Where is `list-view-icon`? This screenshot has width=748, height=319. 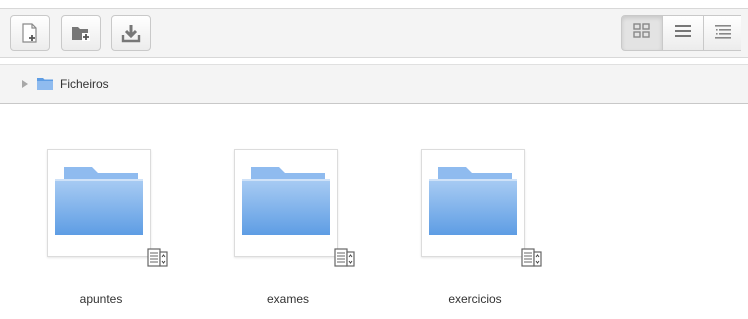
list-view-icon is located at coordinates (683, 33).